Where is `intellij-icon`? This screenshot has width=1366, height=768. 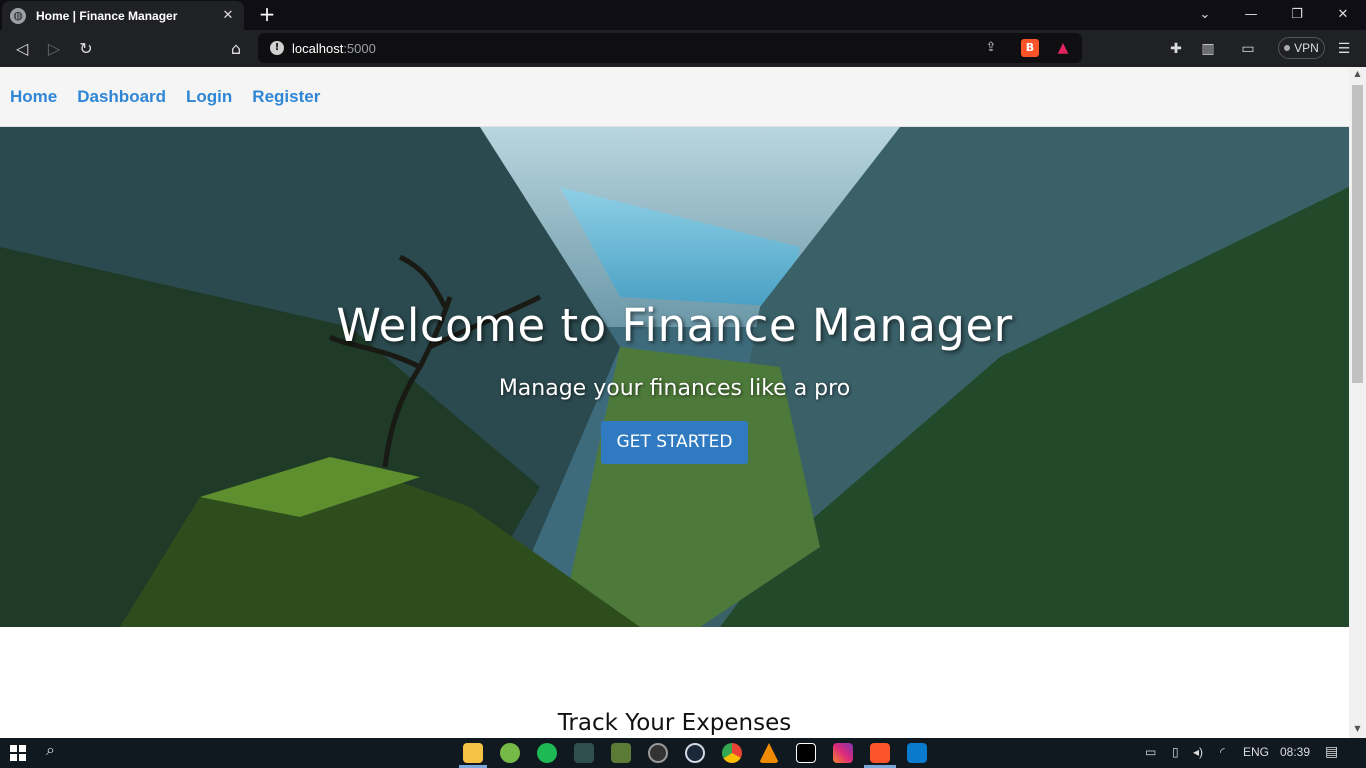 intellij-icon is located at coordinates (806, 753).